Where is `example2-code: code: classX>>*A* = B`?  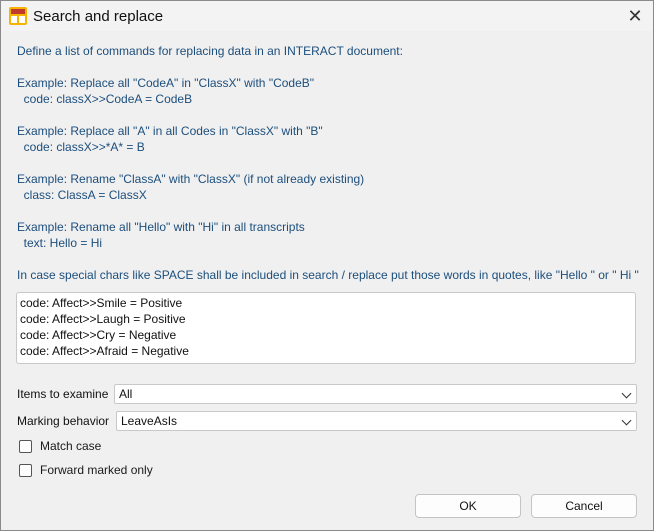
example2-code: code: classX>>*A* = B is located at coordinates (81, 147).